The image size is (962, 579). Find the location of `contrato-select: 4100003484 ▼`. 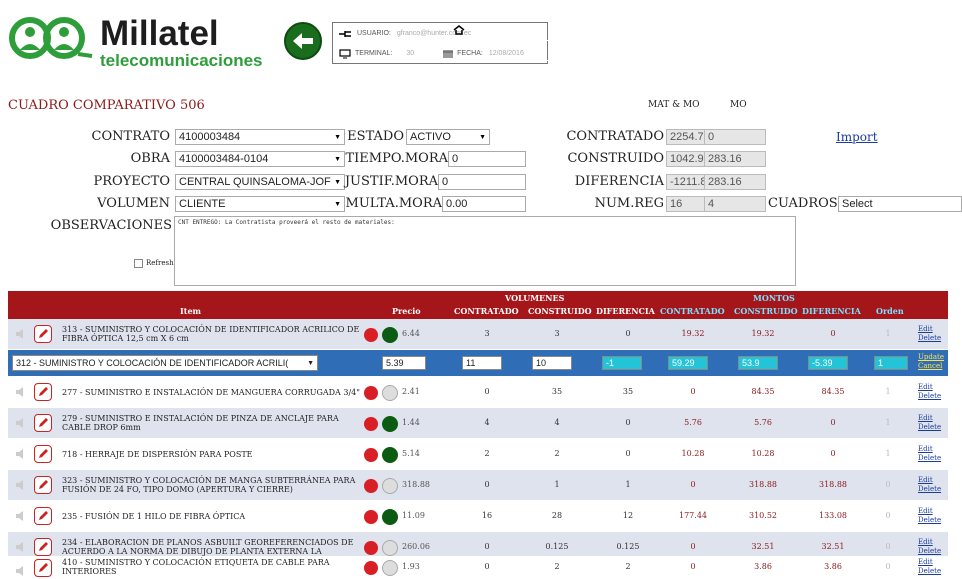

contrato-select: 4100003484 ▼ is located at coordinates (260, 137).